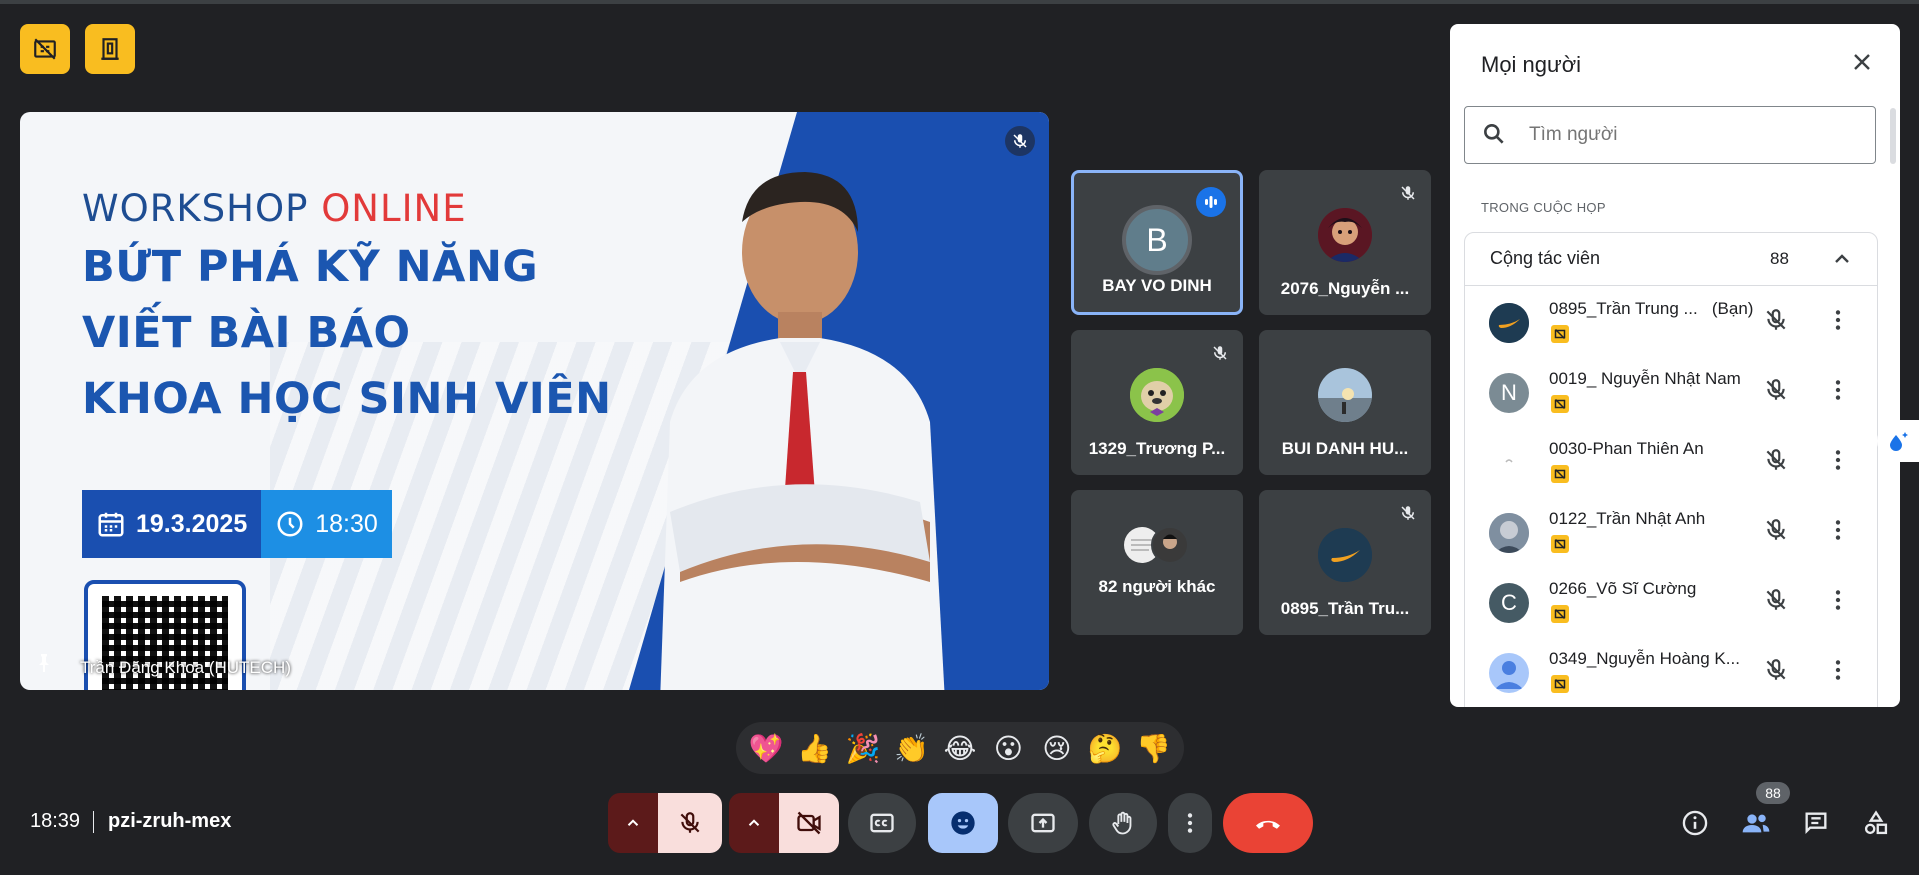  I want to click on hidden-video-badge, so click(45, 49).